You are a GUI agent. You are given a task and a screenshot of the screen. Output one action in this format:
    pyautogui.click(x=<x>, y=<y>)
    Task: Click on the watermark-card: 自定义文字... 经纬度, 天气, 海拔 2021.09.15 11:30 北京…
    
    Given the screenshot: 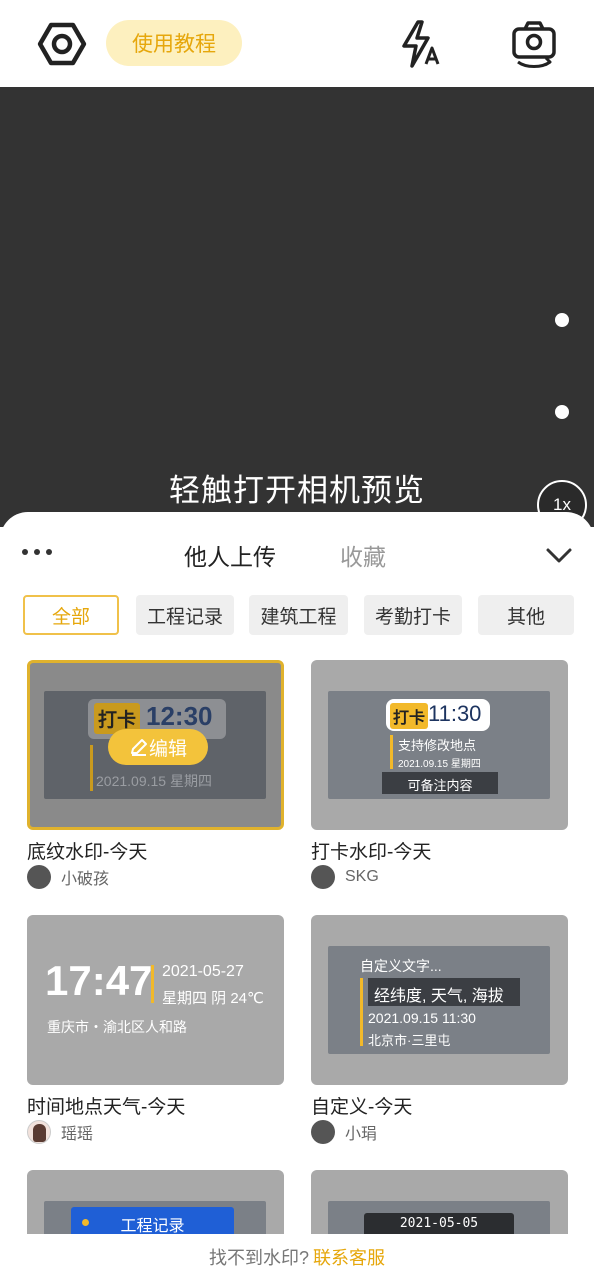 What is the action you would take?
    pyautogui.click(x=439, y=1029)
    